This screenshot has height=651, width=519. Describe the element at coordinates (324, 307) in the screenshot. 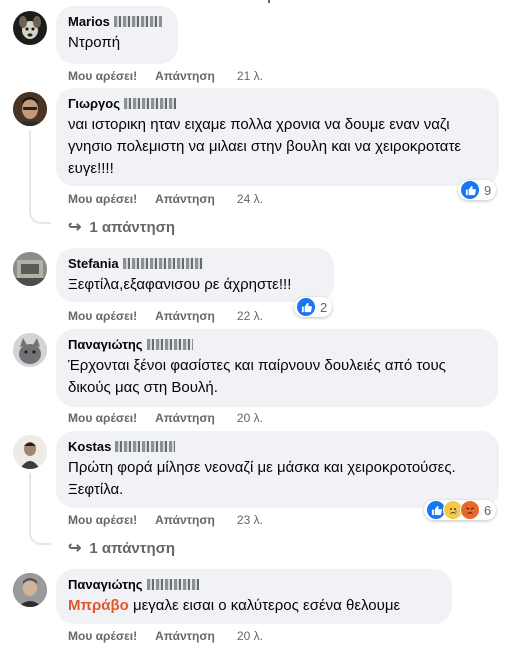

I see `reaction-count: 2` at that location.